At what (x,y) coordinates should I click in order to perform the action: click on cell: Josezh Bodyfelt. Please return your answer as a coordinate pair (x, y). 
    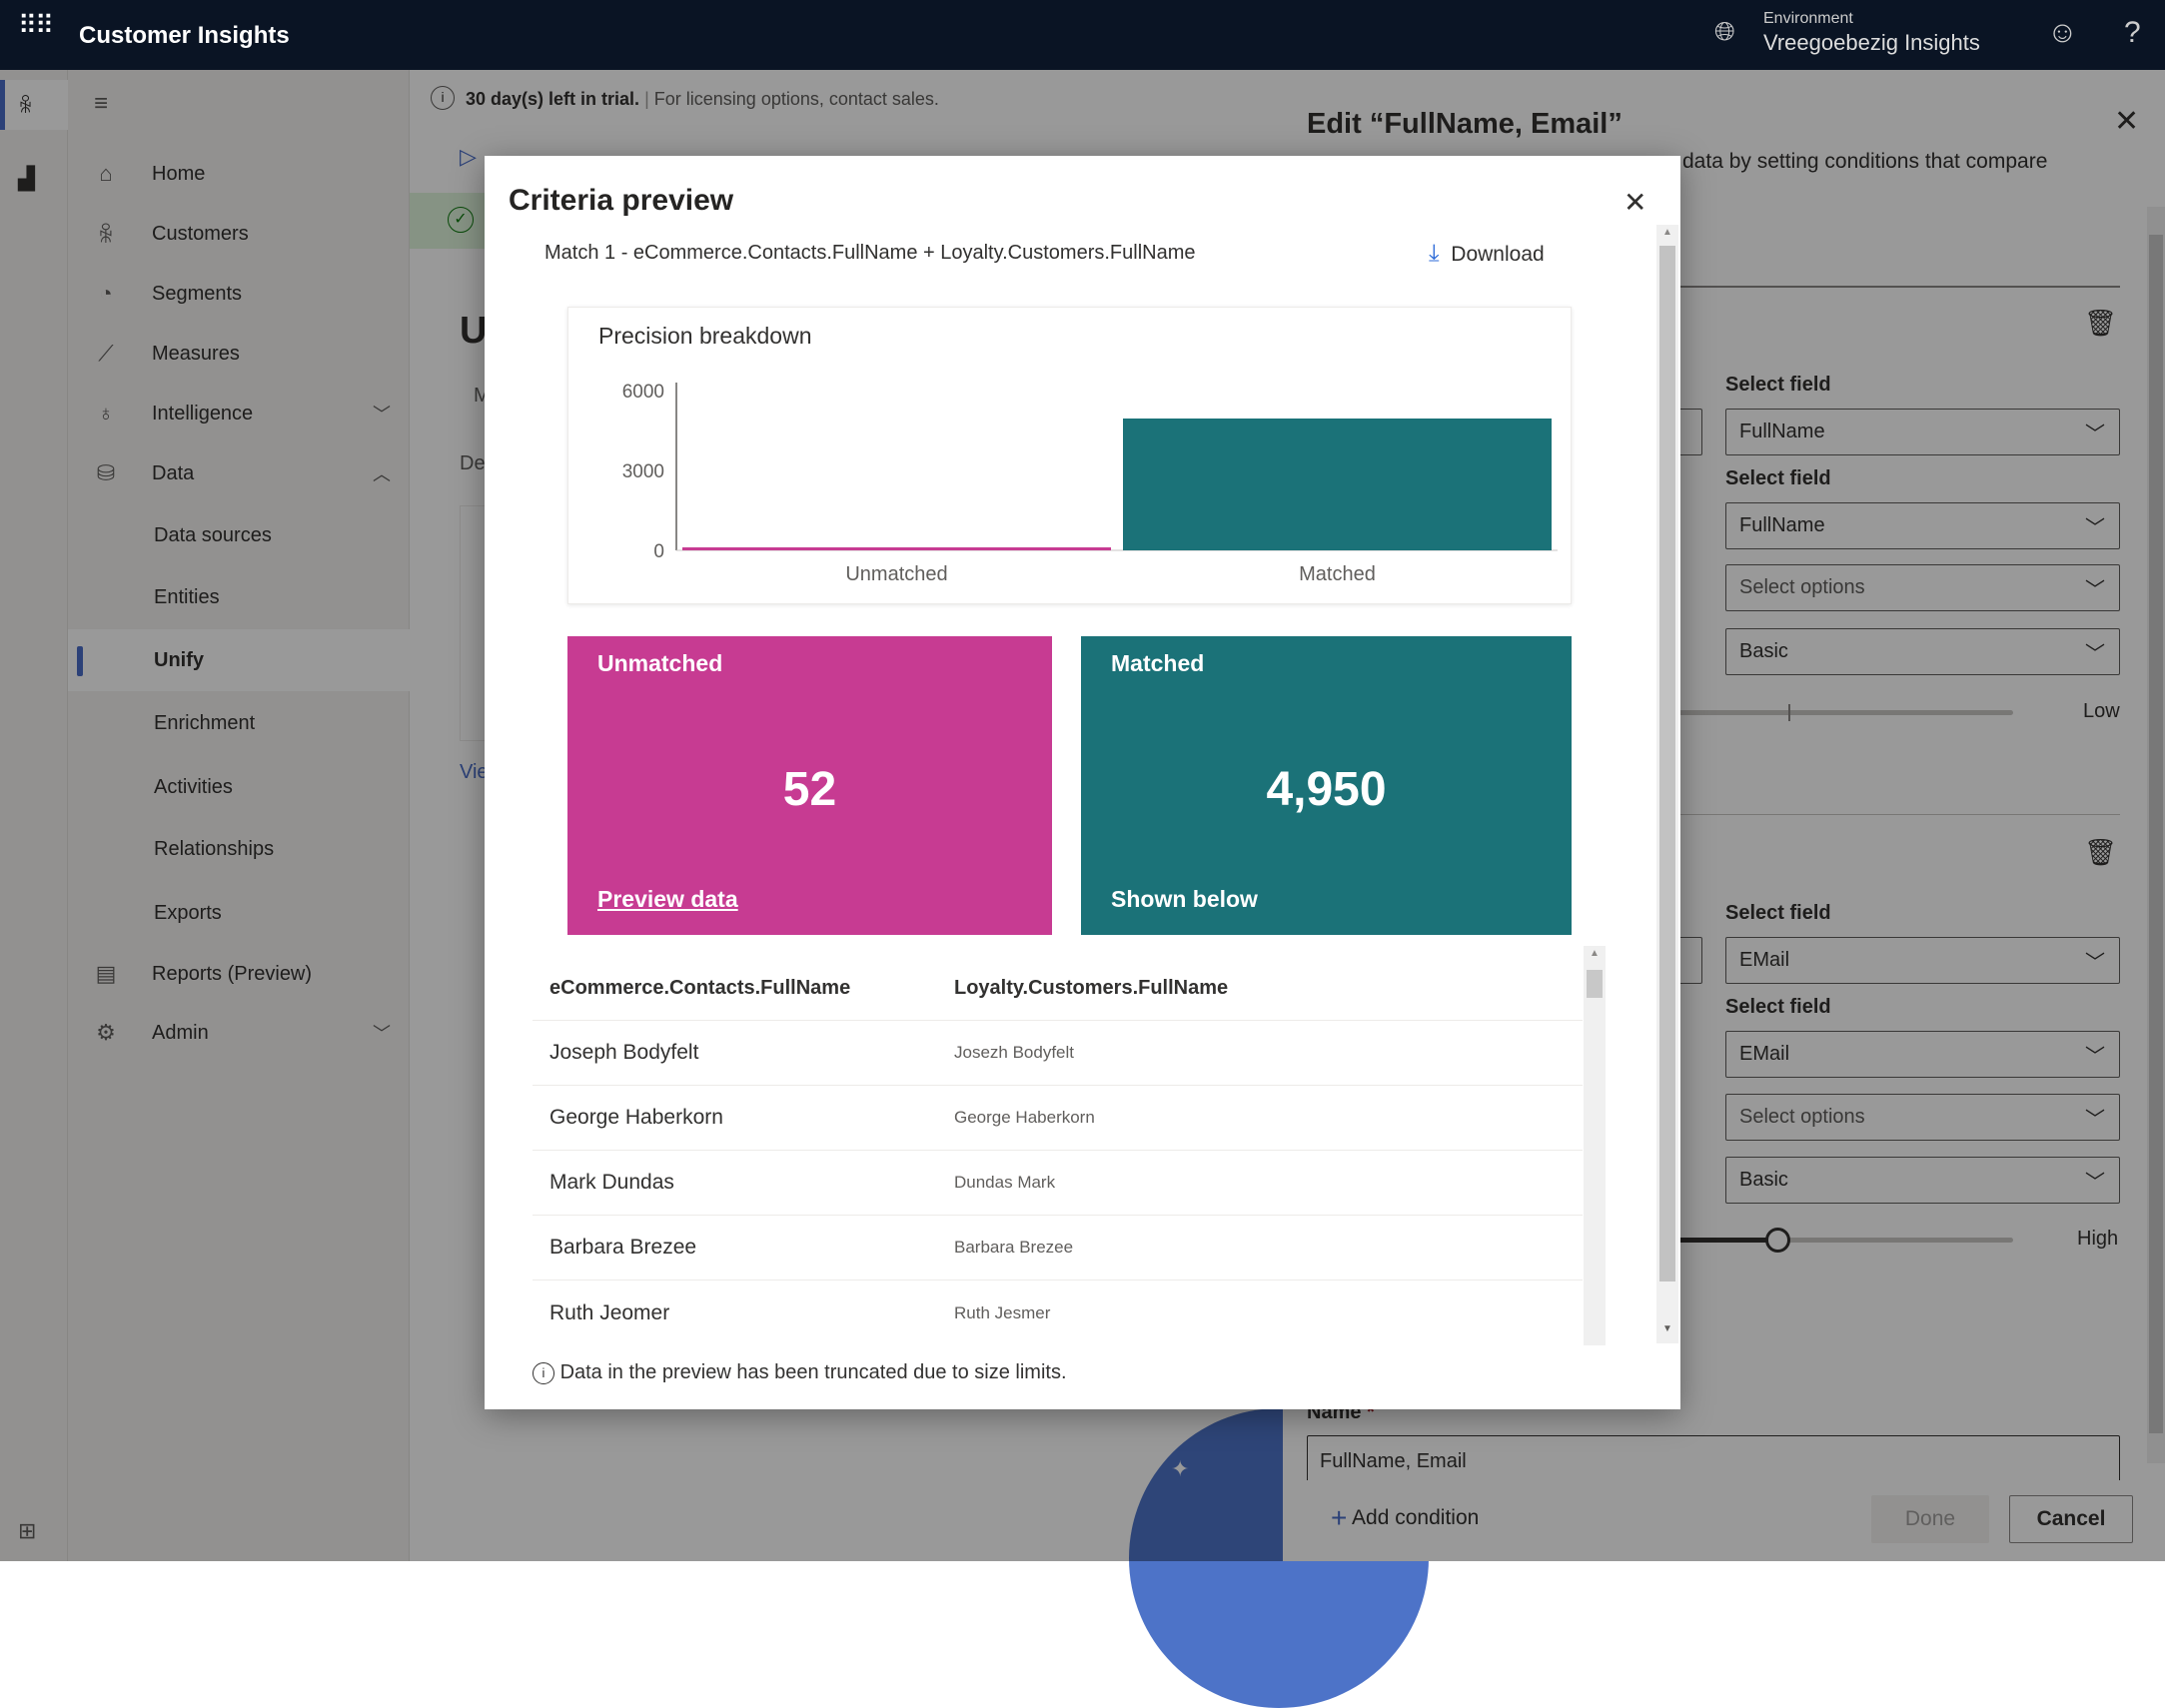
    Looking at the image, I should click on (1014, 1052).